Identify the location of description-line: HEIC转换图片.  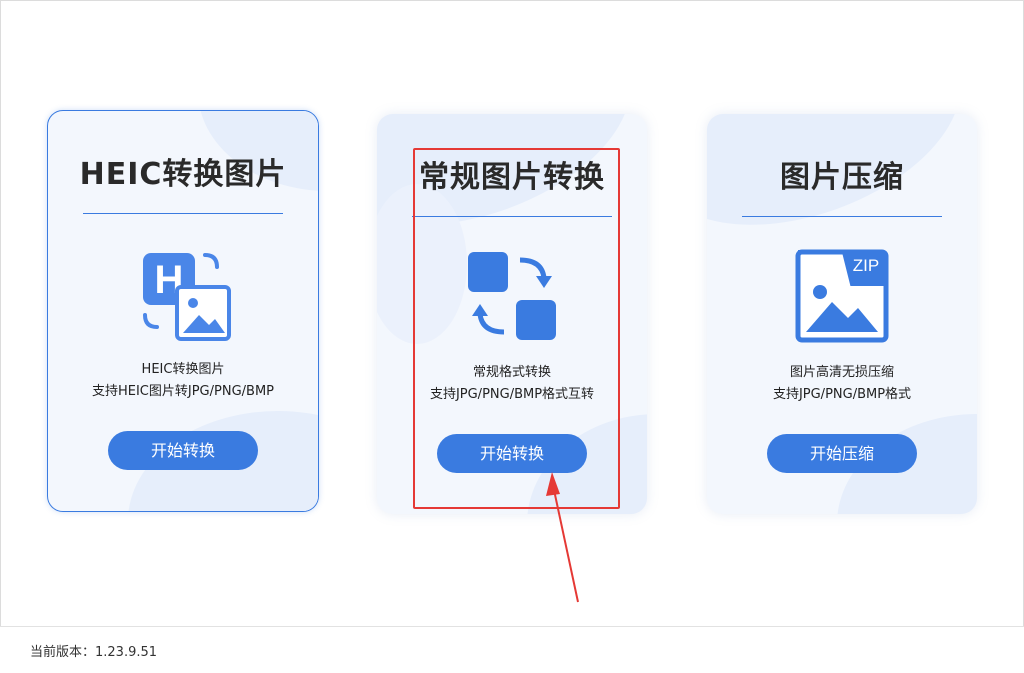
(183, 369).